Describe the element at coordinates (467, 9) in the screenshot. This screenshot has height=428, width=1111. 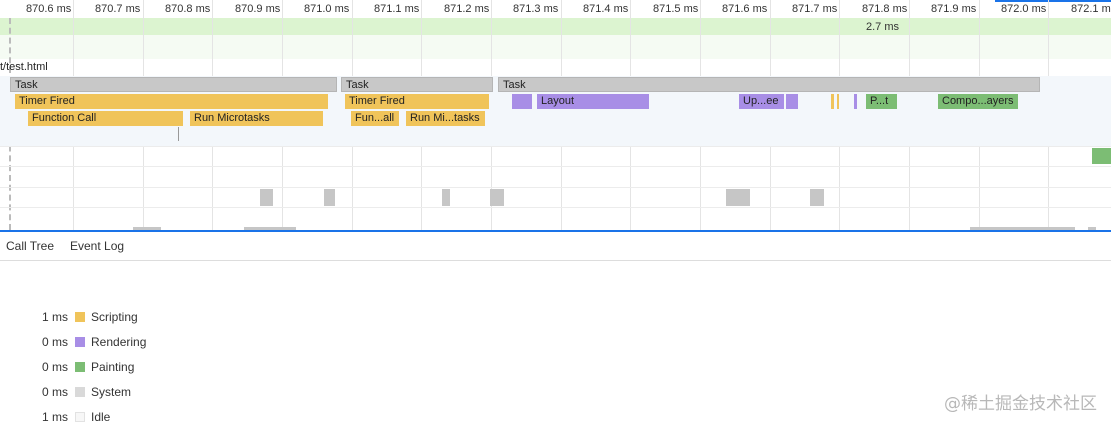
I see `tick-label: 871.2 ms` at that location.